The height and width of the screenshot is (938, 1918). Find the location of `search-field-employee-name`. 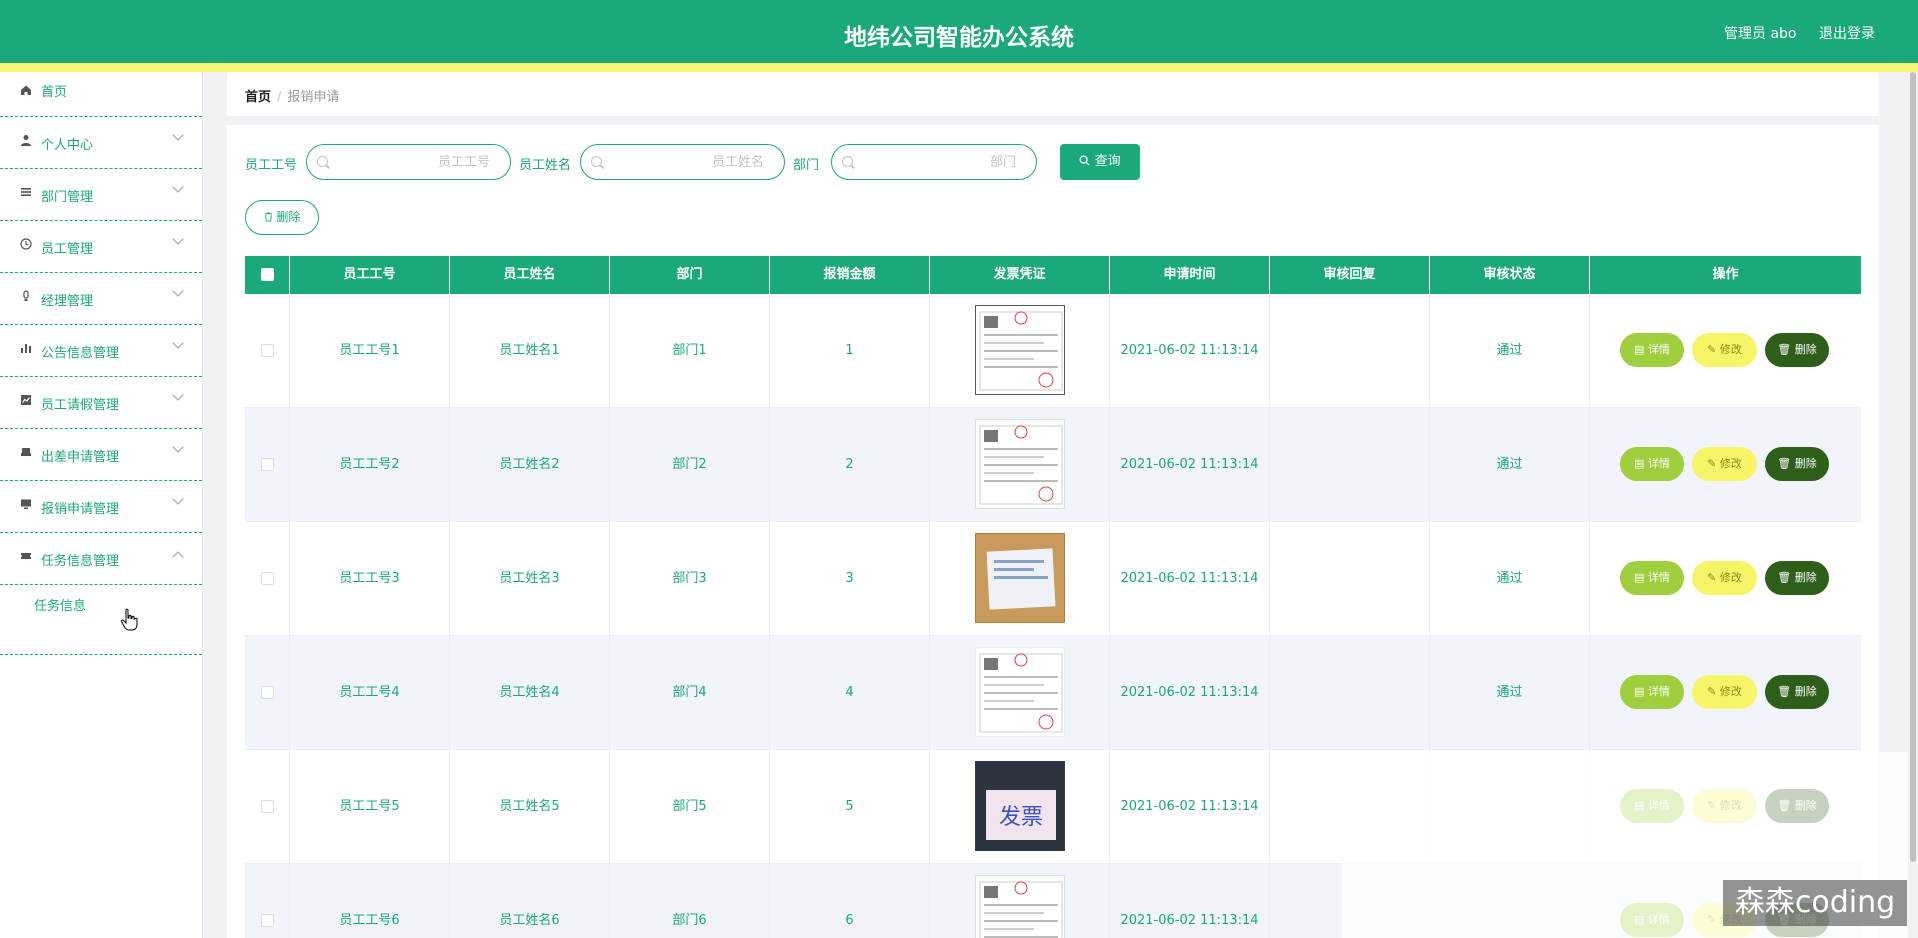

search-field-employee-name is located at coordinates (686, 162).